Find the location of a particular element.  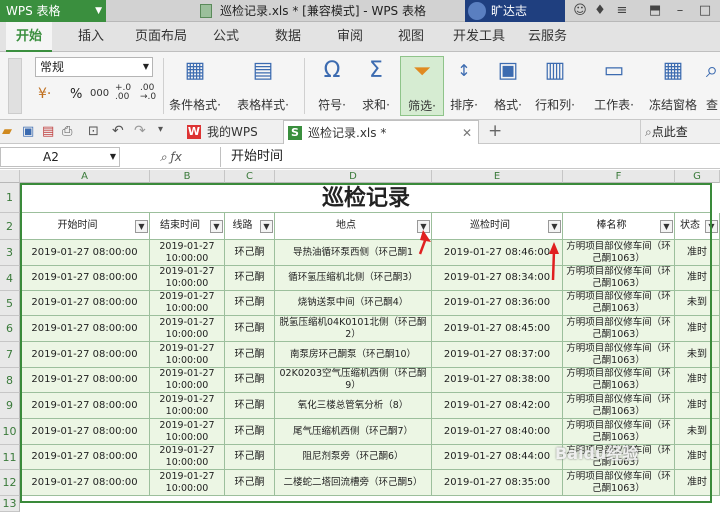

table-cell: 2019-01-27 08:34:00 is located at coordinates (497, 278).